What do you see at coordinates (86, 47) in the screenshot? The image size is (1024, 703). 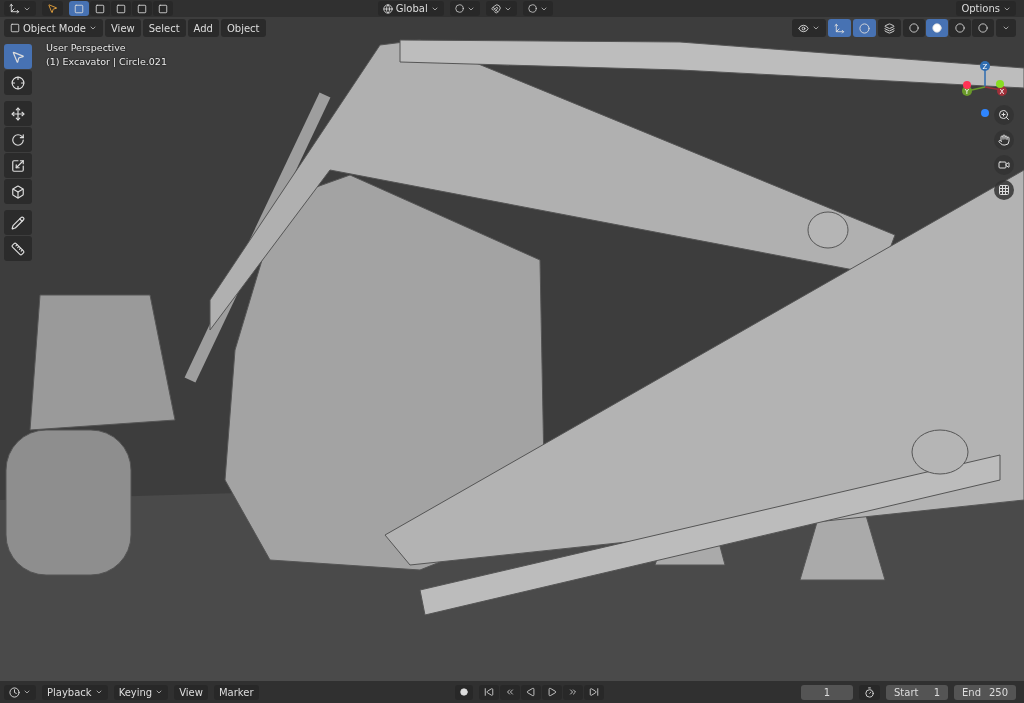 I see `view-label: User Perspective` at bounding box center [86, 47].